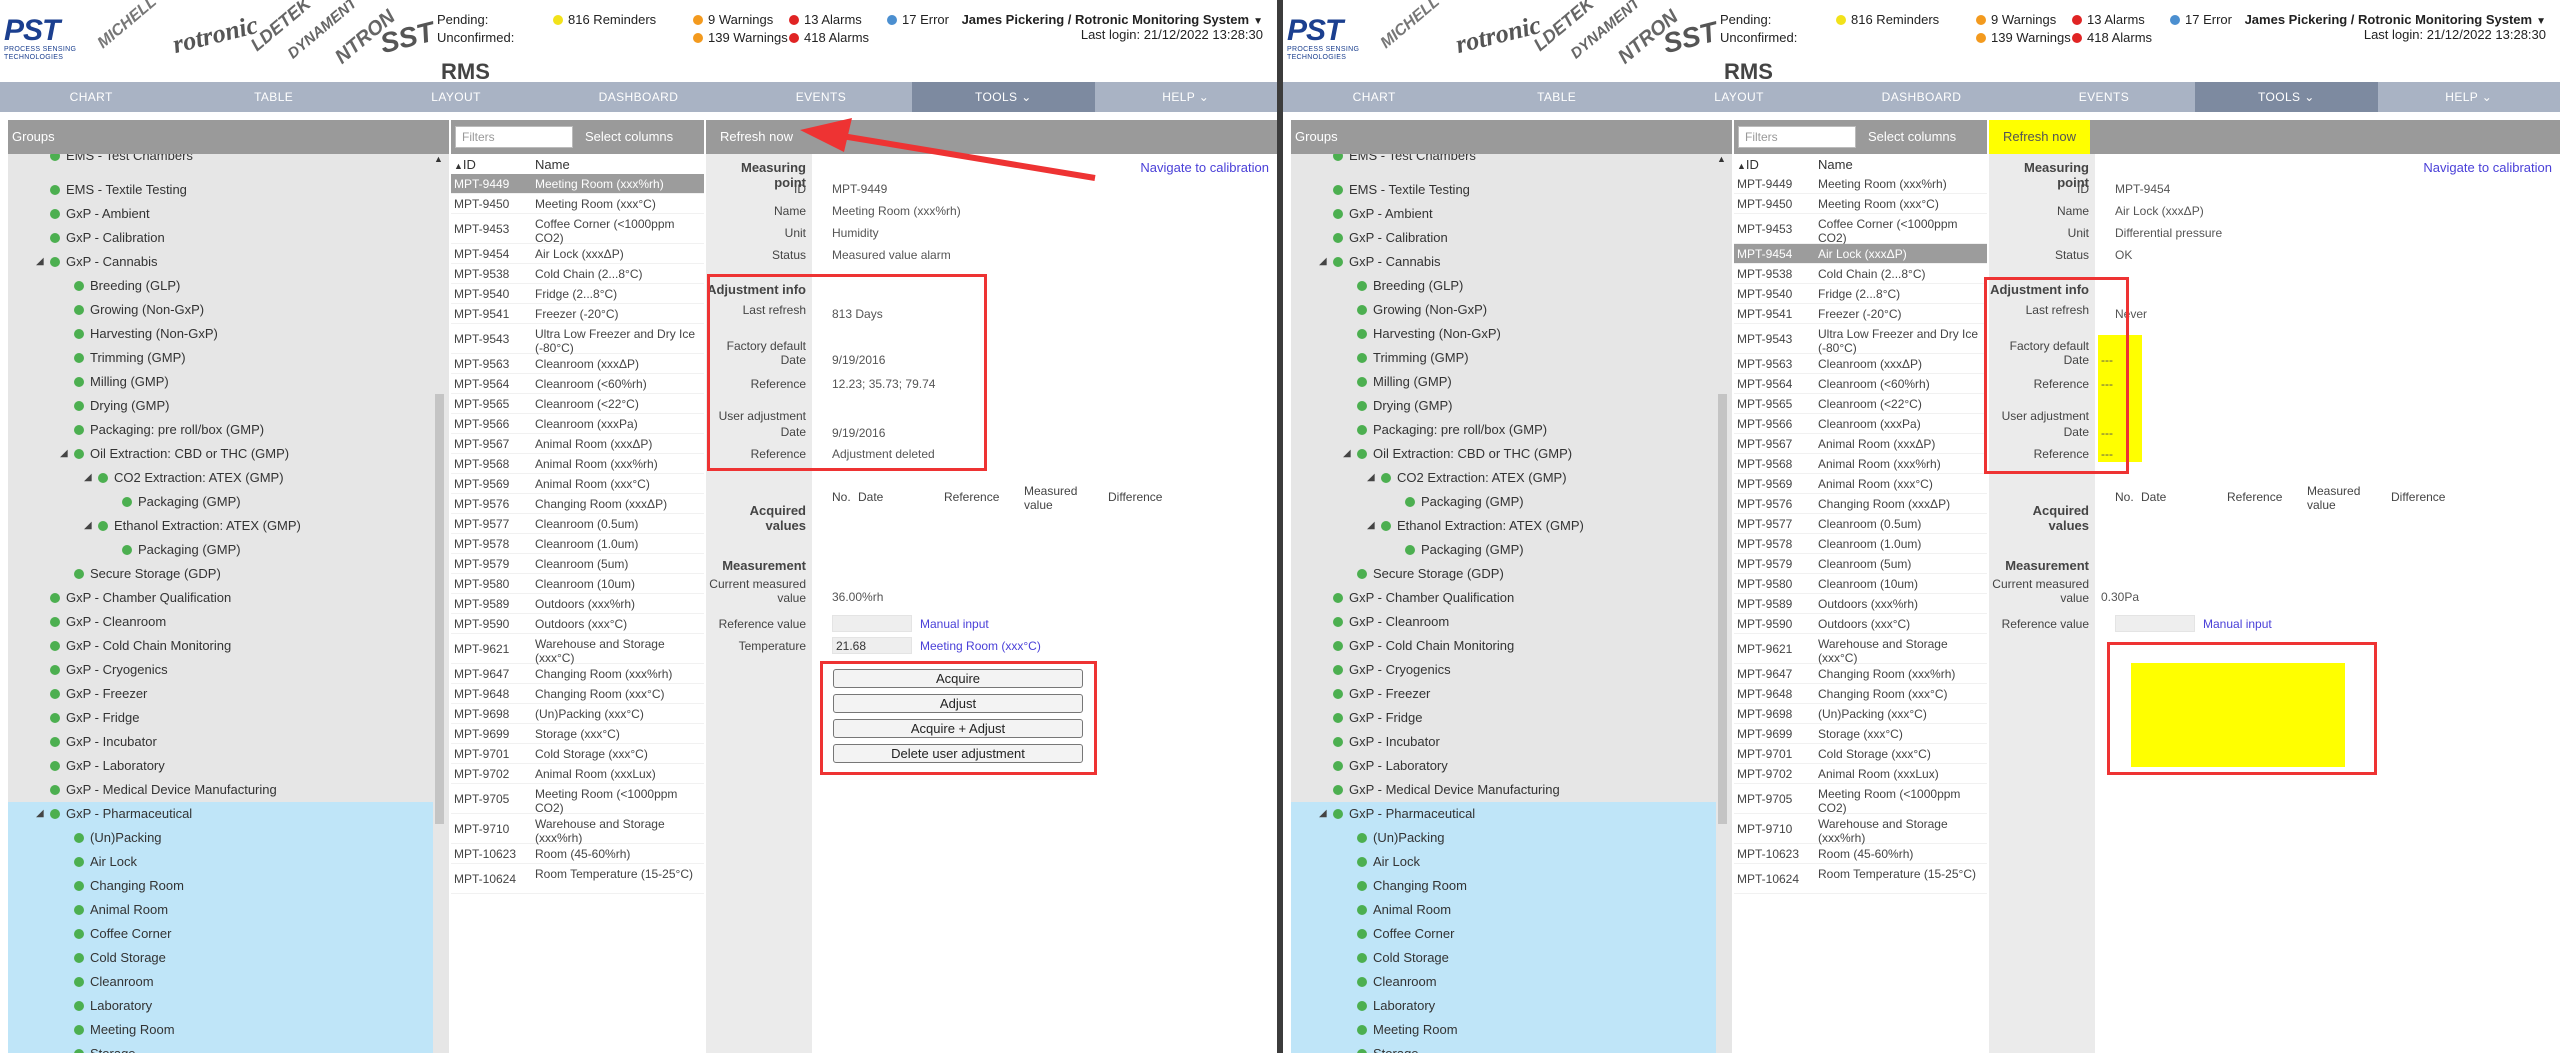 Image resolution: width=2560 pixels, height=1053 pixels. What do you see at coordinates (1503, 262) in the screenshot?
I see `group-item: ◢ GxP - Cannabis` at bounding box center [1503, 262].